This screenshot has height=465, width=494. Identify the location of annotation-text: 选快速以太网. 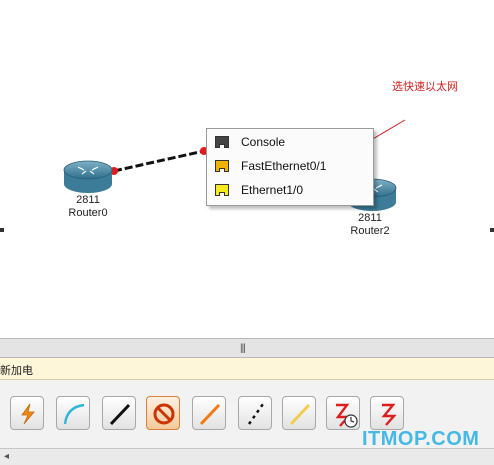
(425, 87).